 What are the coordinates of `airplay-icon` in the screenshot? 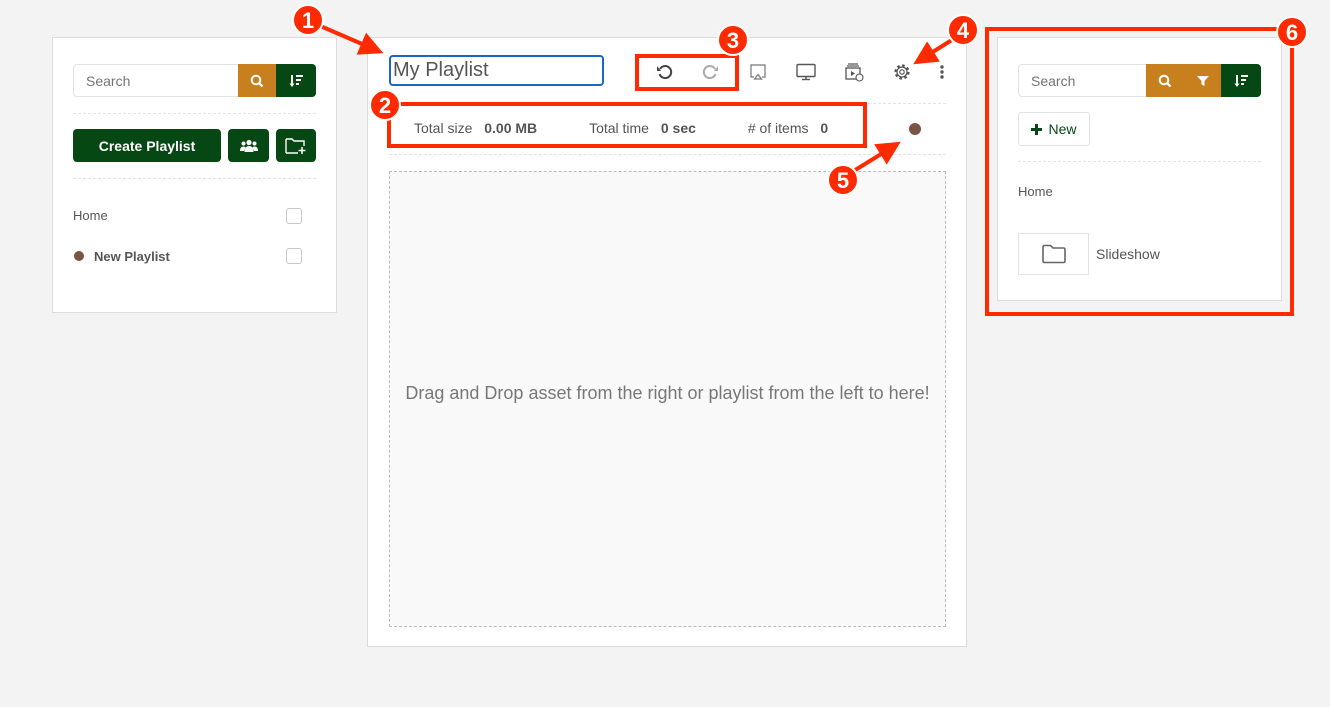 It's located at (758, 72).